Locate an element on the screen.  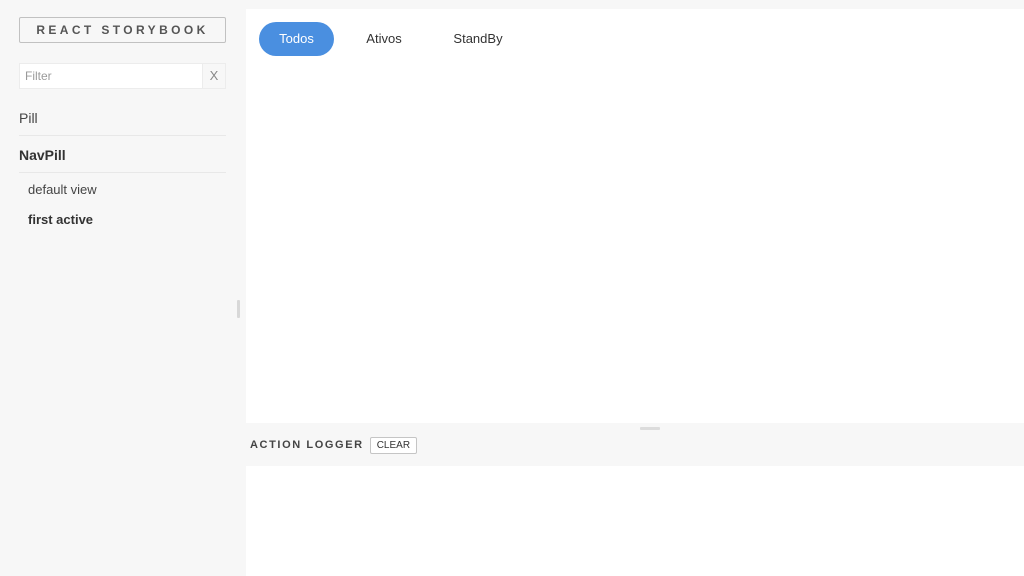
story-first-active: first active is located at coordinates (60, 219).